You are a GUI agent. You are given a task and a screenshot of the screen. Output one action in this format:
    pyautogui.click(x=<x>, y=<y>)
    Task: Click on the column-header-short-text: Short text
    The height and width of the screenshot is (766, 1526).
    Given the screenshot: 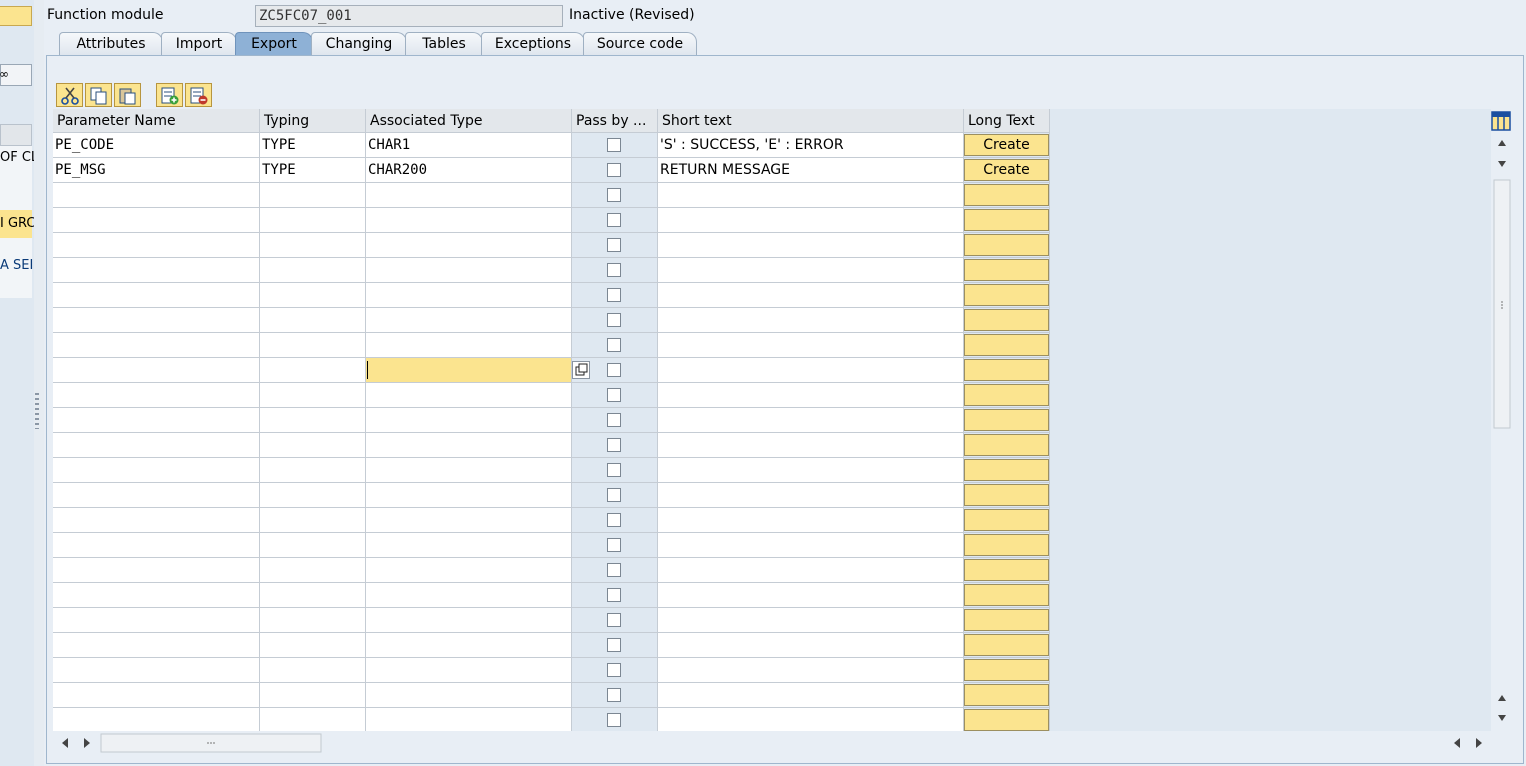 What is the action you would take?
    pyautogui.click(x=811, y=121)
    